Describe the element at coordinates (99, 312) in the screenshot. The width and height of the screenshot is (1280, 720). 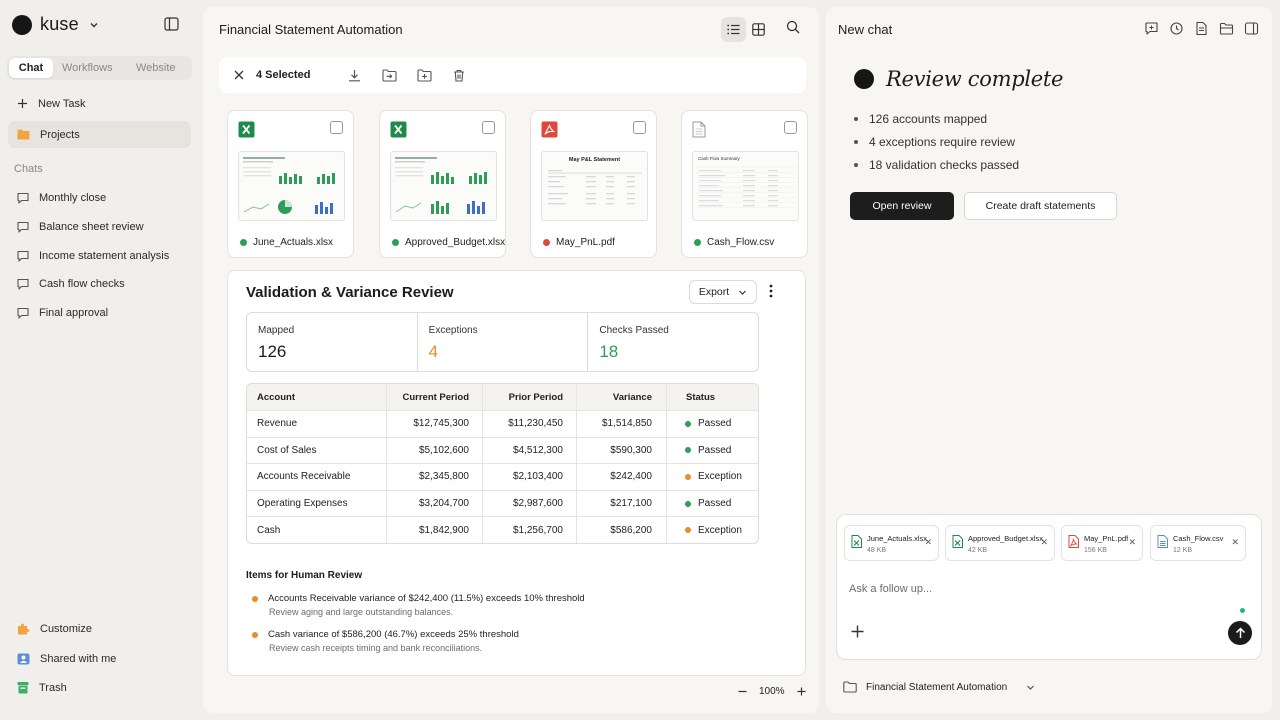
I see `chat-item-final-approval: Final approval` at that location.